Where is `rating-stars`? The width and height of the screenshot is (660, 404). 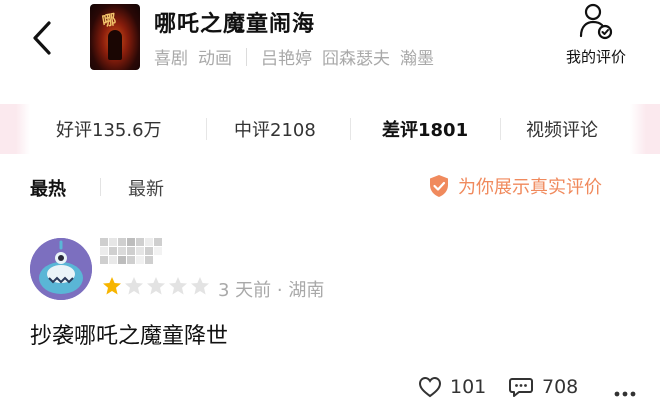
rating-stars is located at coordinates (157, 286).